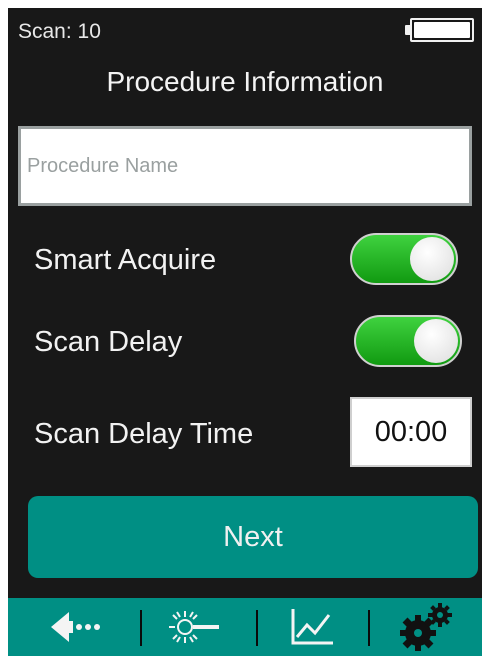 Image resolution: width=488 pixels, height=660 pixels. What do you see at coordinates (245, 627) in the screenshot?
I see `bottom-nav-bar` at bounding box center [245, 627].